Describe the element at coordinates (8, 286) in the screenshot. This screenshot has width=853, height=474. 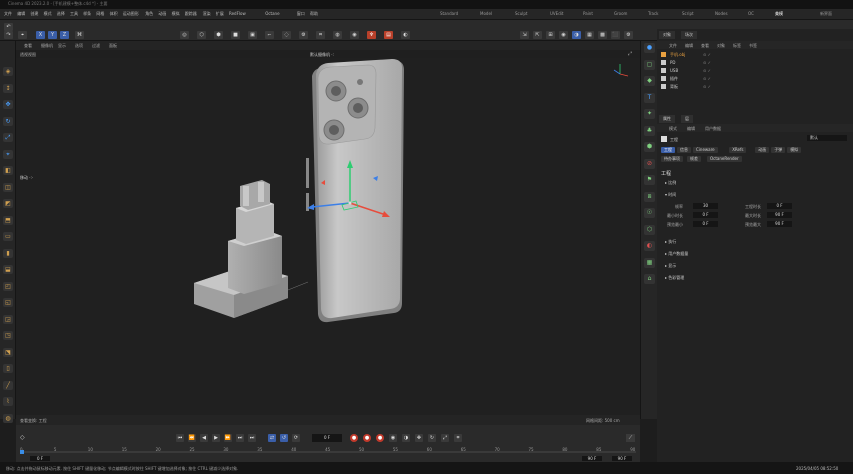
I see `left-tool-icon: ◰` at that location.